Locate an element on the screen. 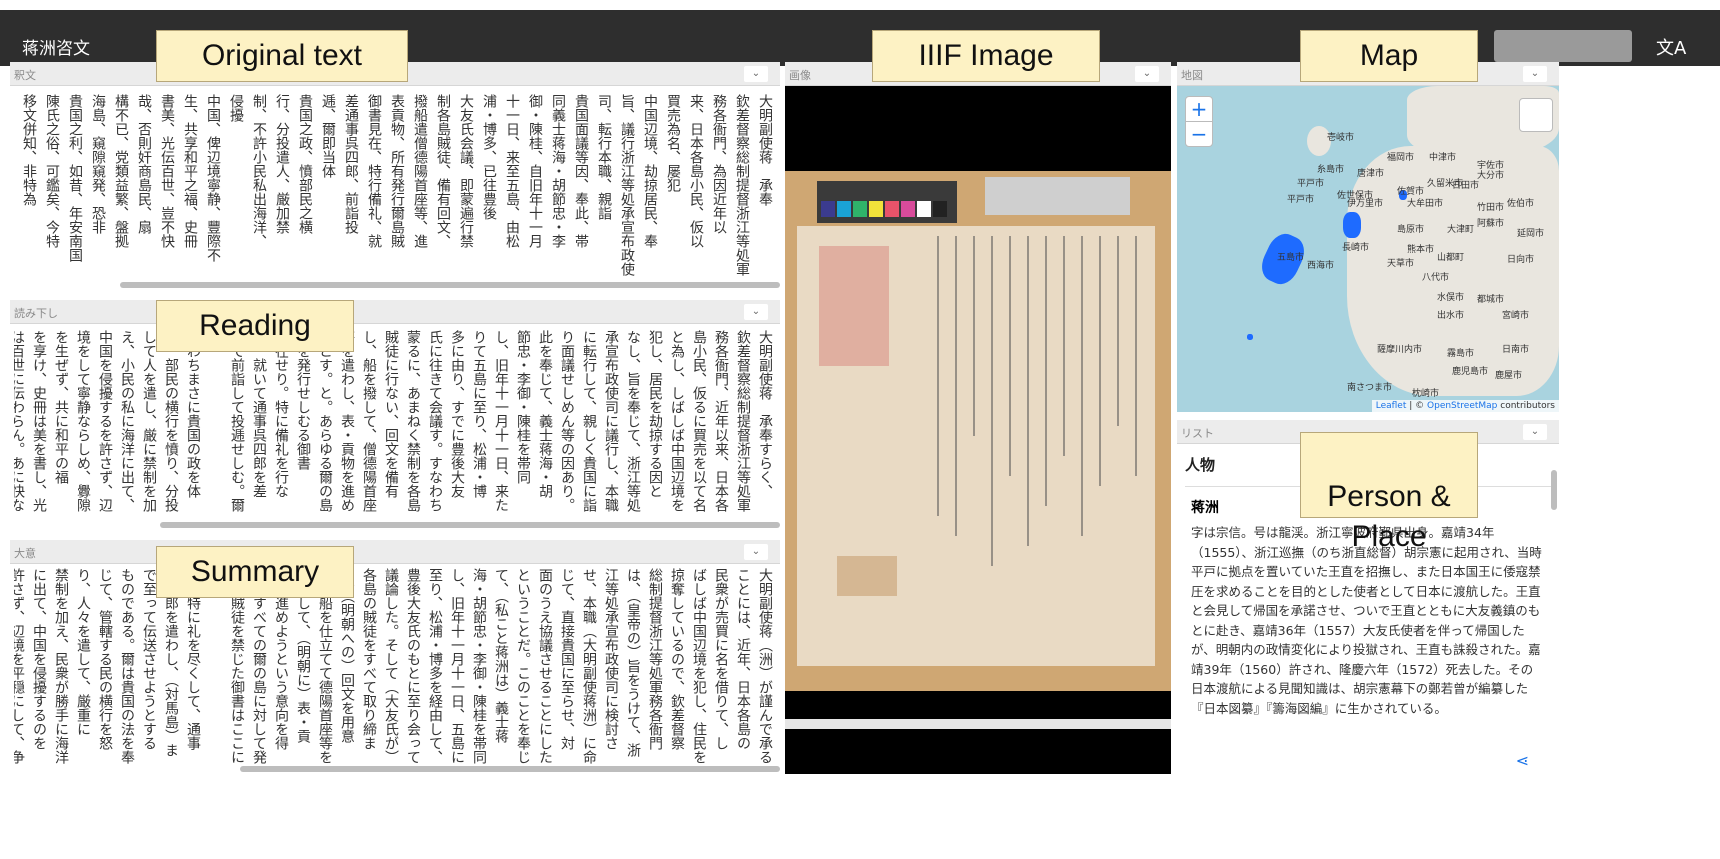 The image size is (1720, 859). text-column: 境をして寧静ならしめ、釁隙 is located at coordinates (83, 421).